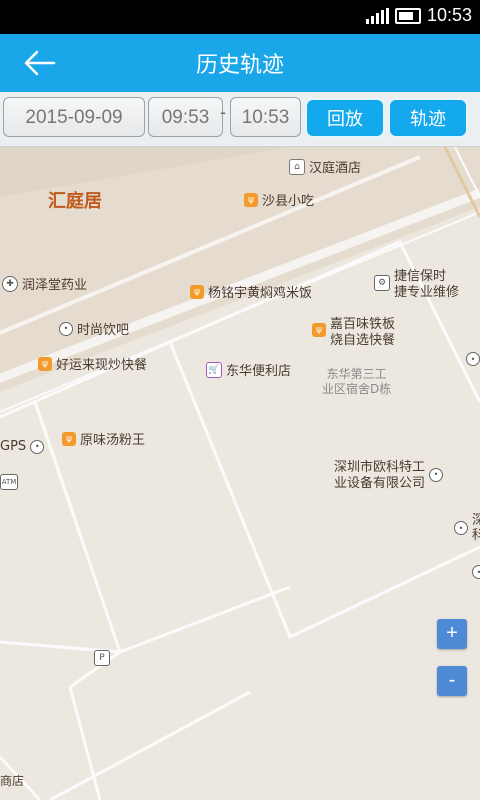  Describe the element at coordinates (452, 634) in the screenshot. I see `zoom-in-button: +` at that location.